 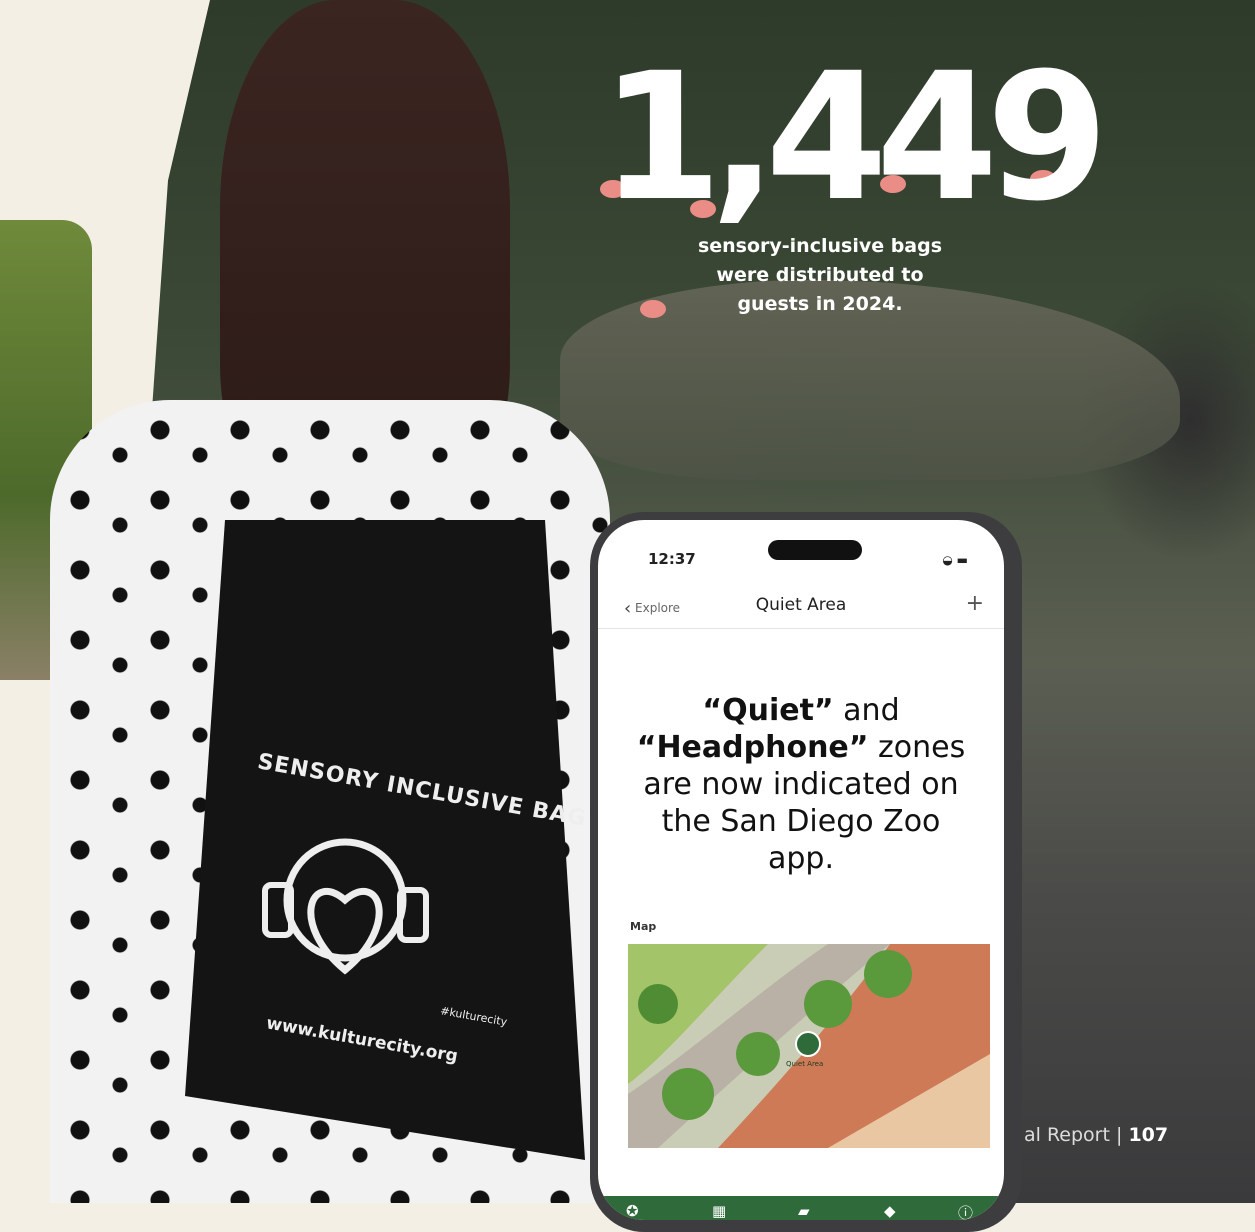 I want to click on stat-caption-line: were distributed to, so click(x=820, y=275).